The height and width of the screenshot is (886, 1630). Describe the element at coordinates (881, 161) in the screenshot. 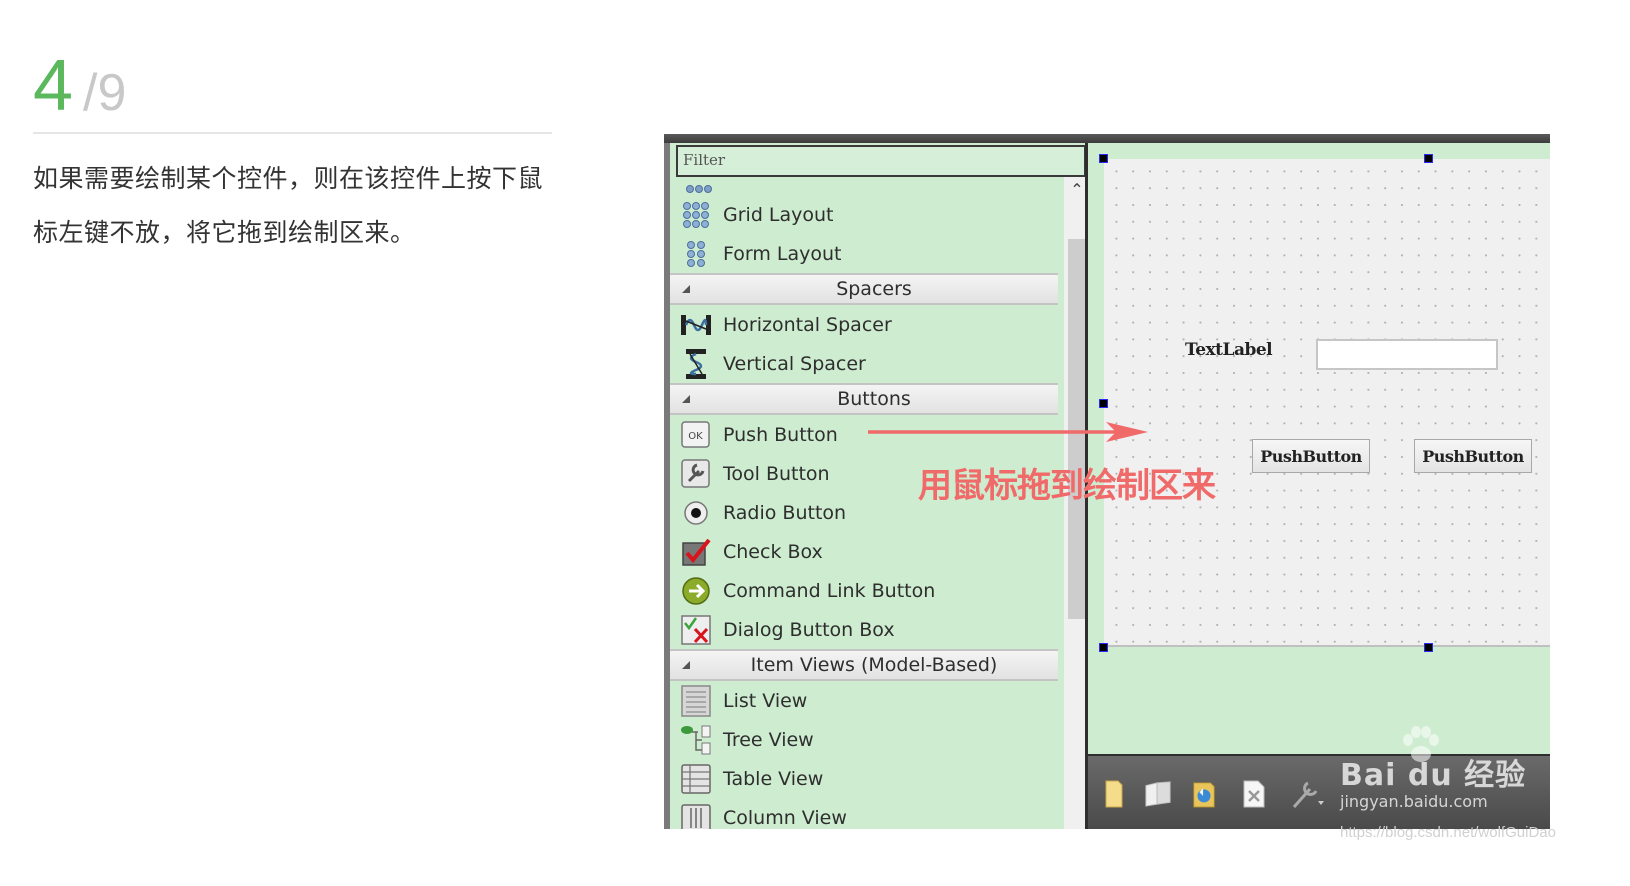

I see `filter-input: Filter` at that location.